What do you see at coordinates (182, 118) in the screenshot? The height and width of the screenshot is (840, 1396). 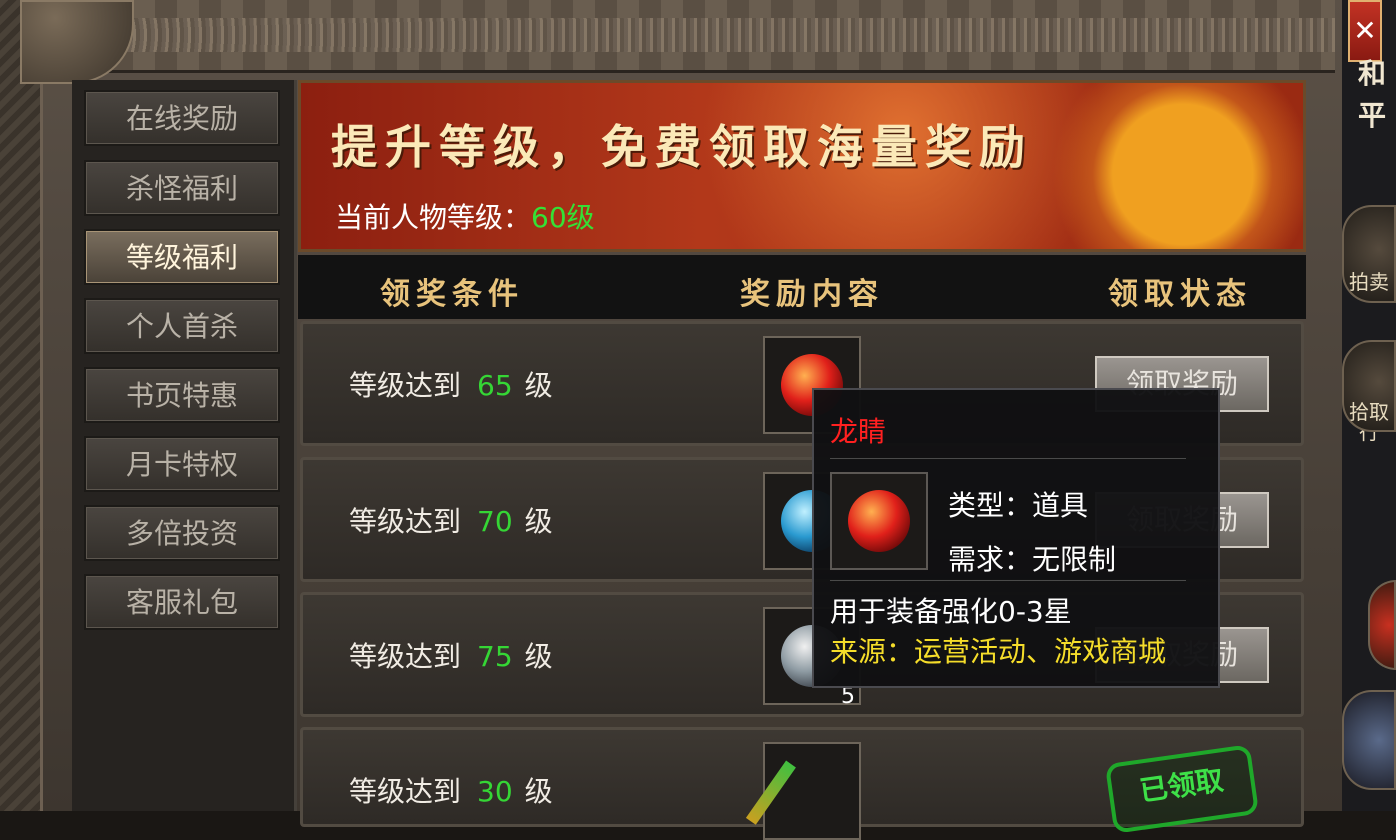 I see `menu-item-online-reward: 在线奖励` at bounding box center [182, 118].